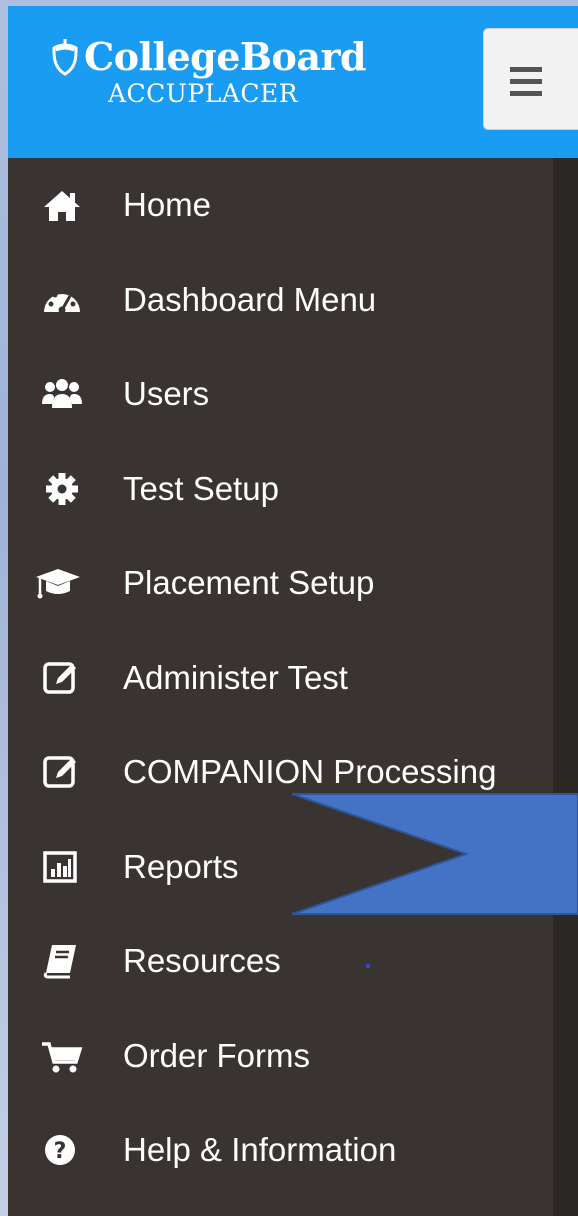 The image size is (578, 1216). What do you see at coordinates (181, 866) in the screenshot?
I see `sidebar-item-label: Reports` at bounding box center [181, 866].